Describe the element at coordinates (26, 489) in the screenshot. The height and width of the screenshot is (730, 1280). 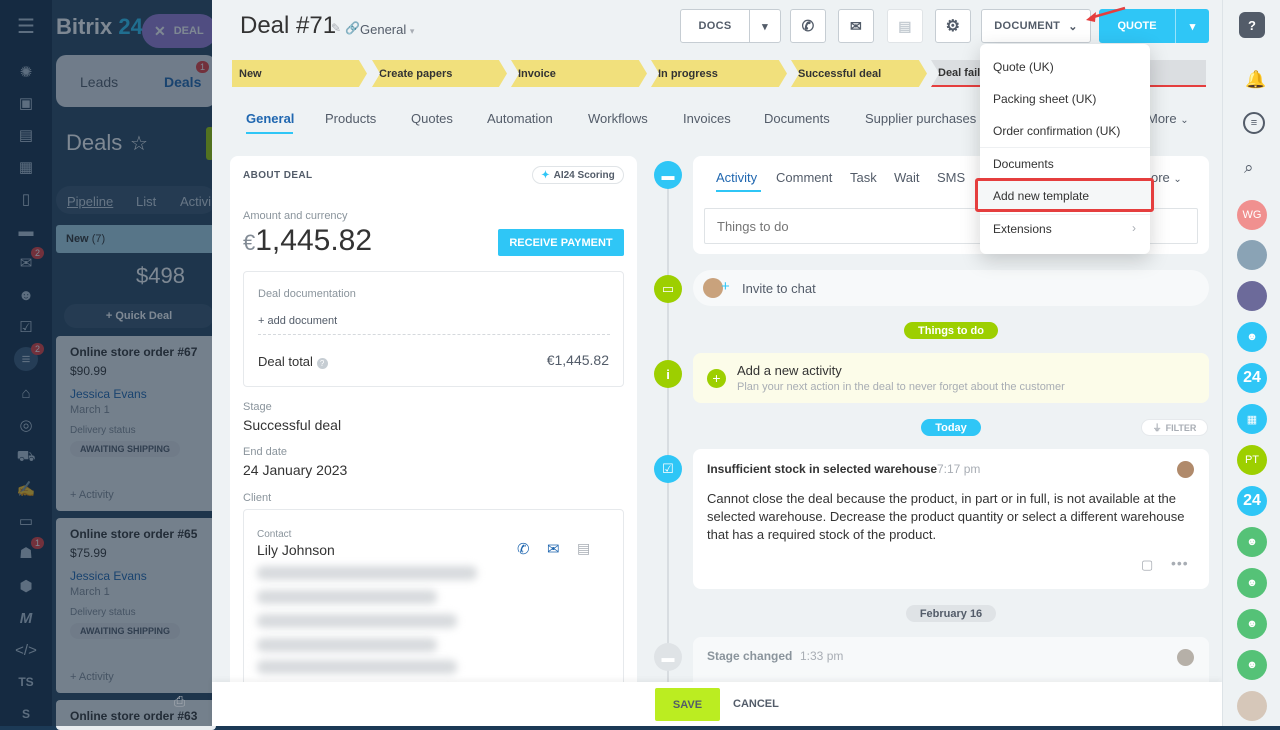
I see `sign-icon: ✍` at that location.